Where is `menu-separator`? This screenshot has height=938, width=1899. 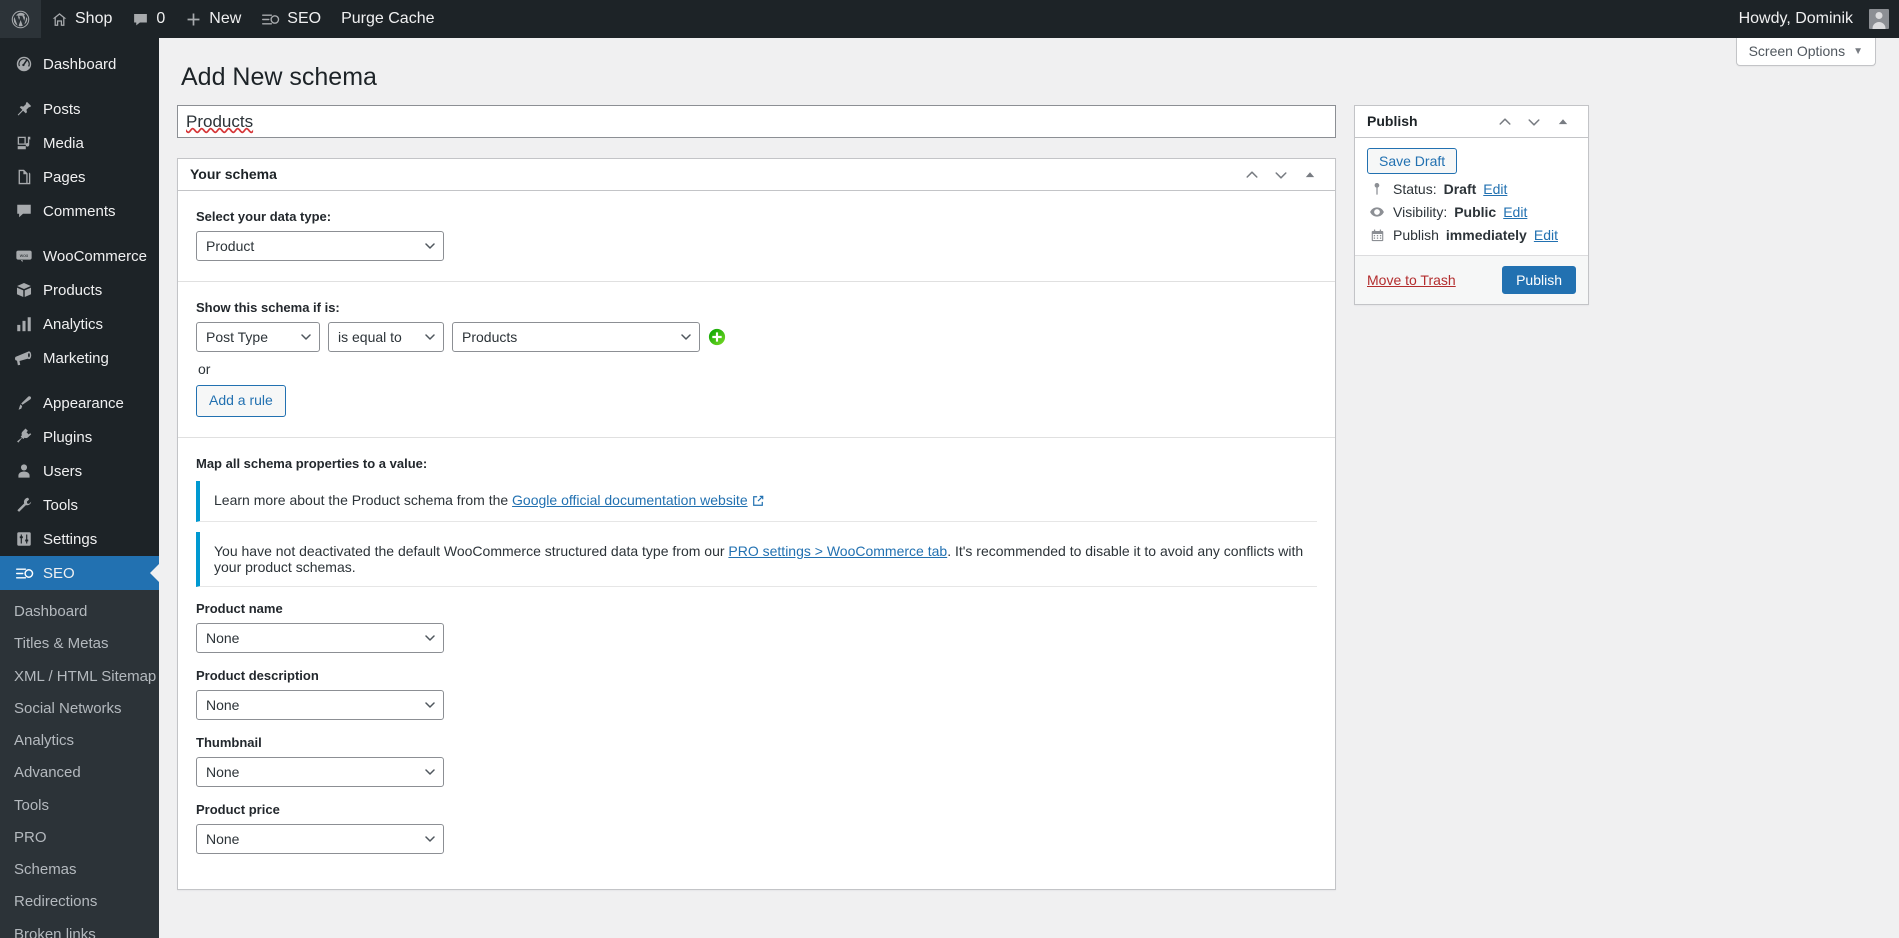 menu-separator is located at coordinates (79, 233).